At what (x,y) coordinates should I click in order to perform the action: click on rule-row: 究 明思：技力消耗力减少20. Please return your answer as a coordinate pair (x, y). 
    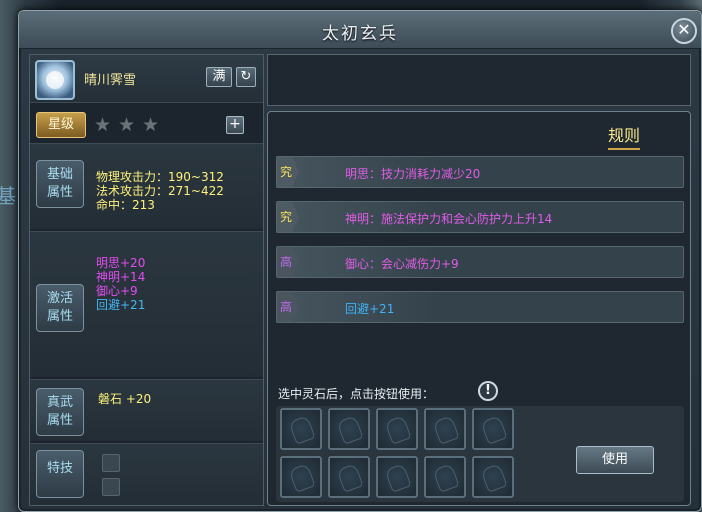
    Looking at the image, I should click on (480, 172).